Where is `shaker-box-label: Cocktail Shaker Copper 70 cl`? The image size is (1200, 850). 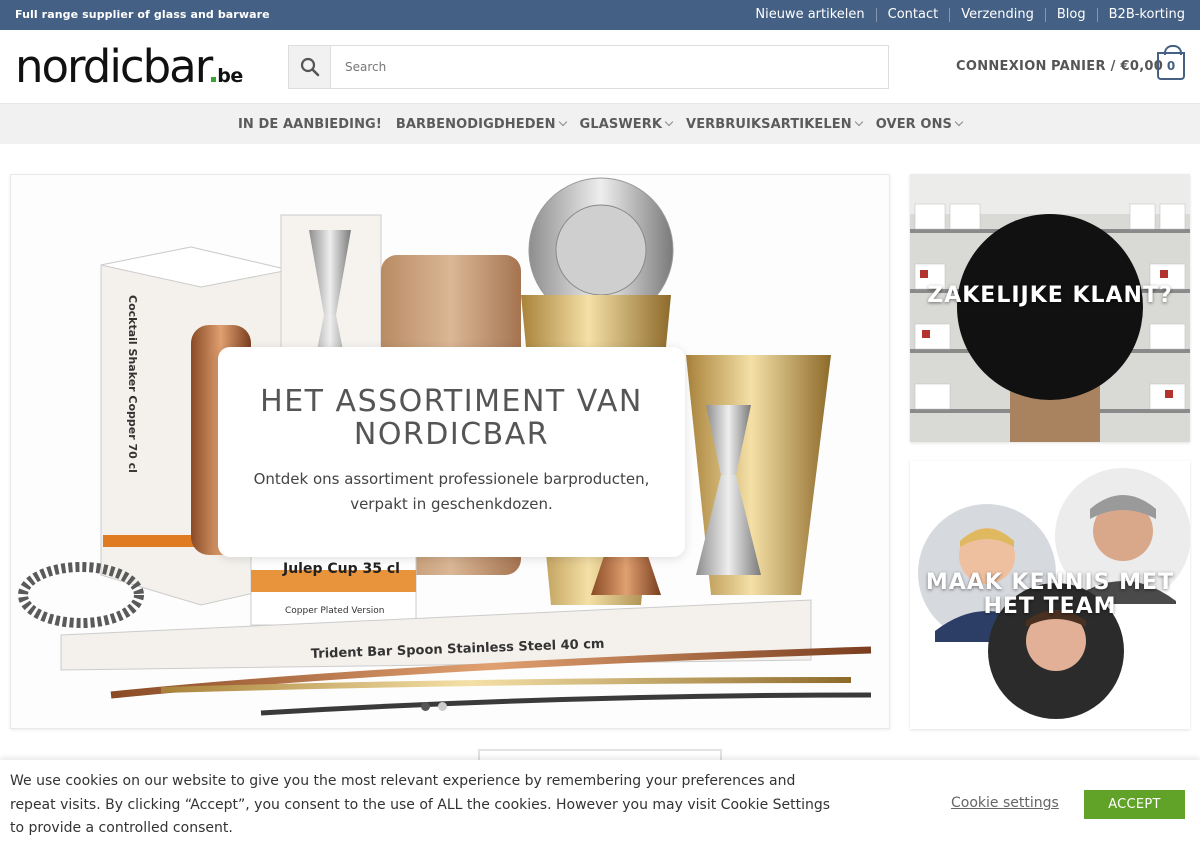
shaker-box-label: Cocktail Shaker Copper 70 cl is located at coordinates (132, 384).